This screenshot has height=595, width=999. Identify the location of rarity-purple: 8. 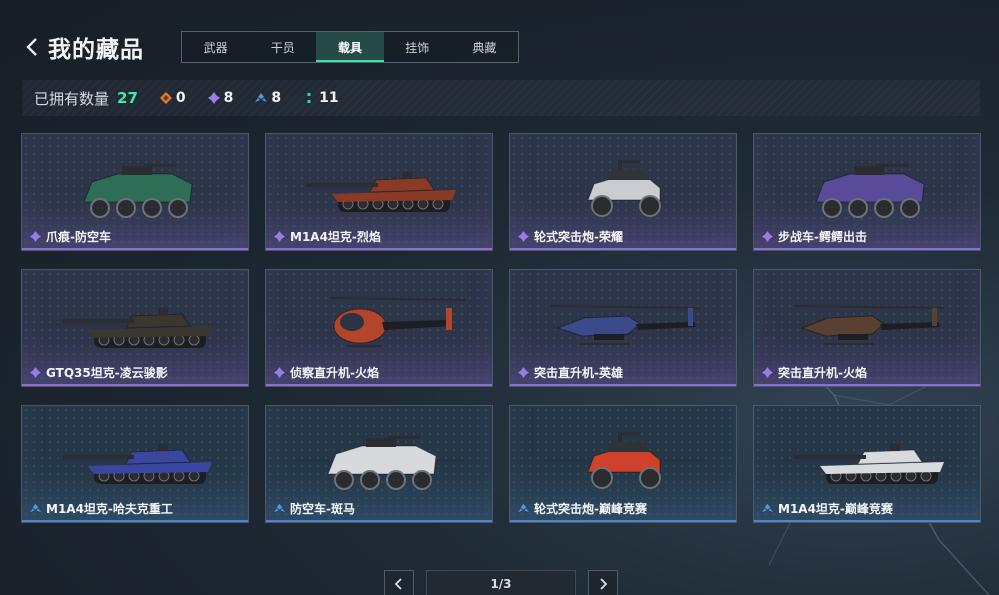
(220, 98).